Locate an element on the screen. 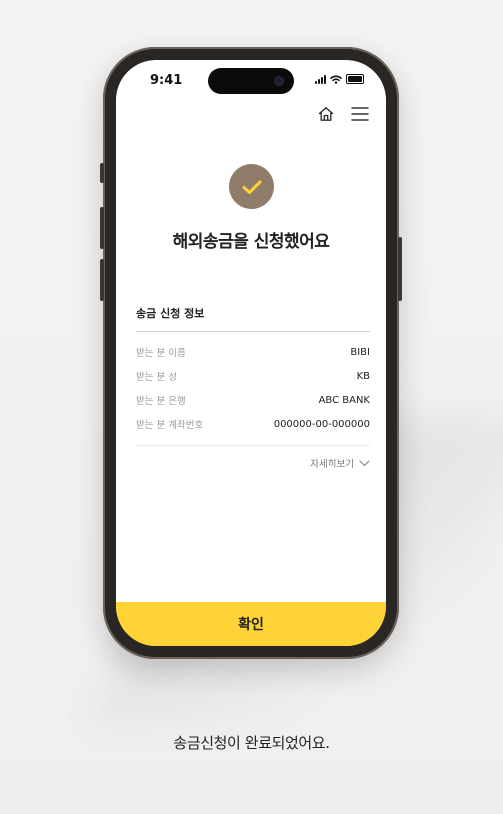 The width and height of the screenshot is (503, 814). power-button is located at coordinates (400, 269).